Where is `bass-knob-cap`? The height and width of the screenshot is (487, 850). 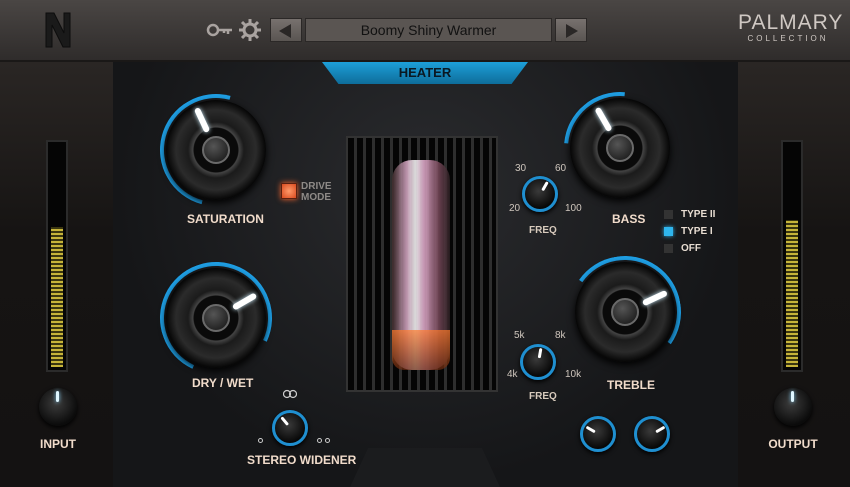
bass-knob-cap is located at coordinates (620, 148).